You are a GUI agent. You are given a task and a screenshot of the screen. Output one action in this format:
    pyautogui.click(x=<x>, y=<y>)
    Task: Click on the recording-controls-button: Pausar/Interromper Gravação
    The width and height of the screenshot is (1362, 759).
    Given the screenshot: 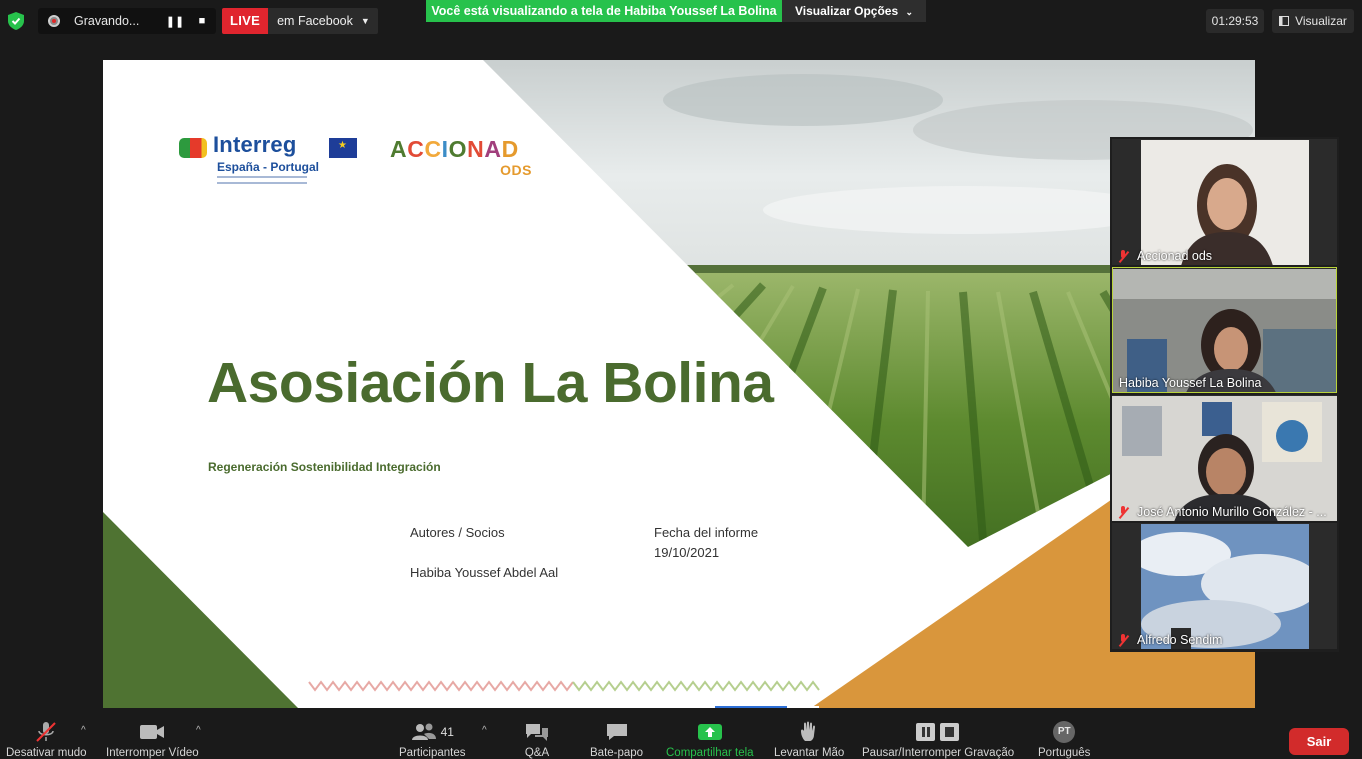 What is the action you would take?
    pyautogui.click(x=938, y=740)
    